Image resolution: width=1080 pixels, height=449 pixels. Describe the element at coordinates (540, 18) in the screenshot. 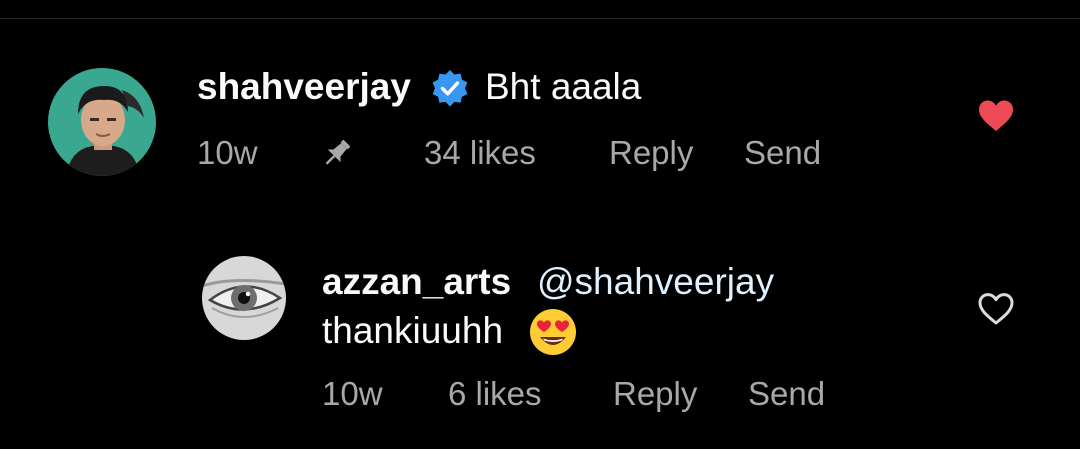

I see `divider` at that location.